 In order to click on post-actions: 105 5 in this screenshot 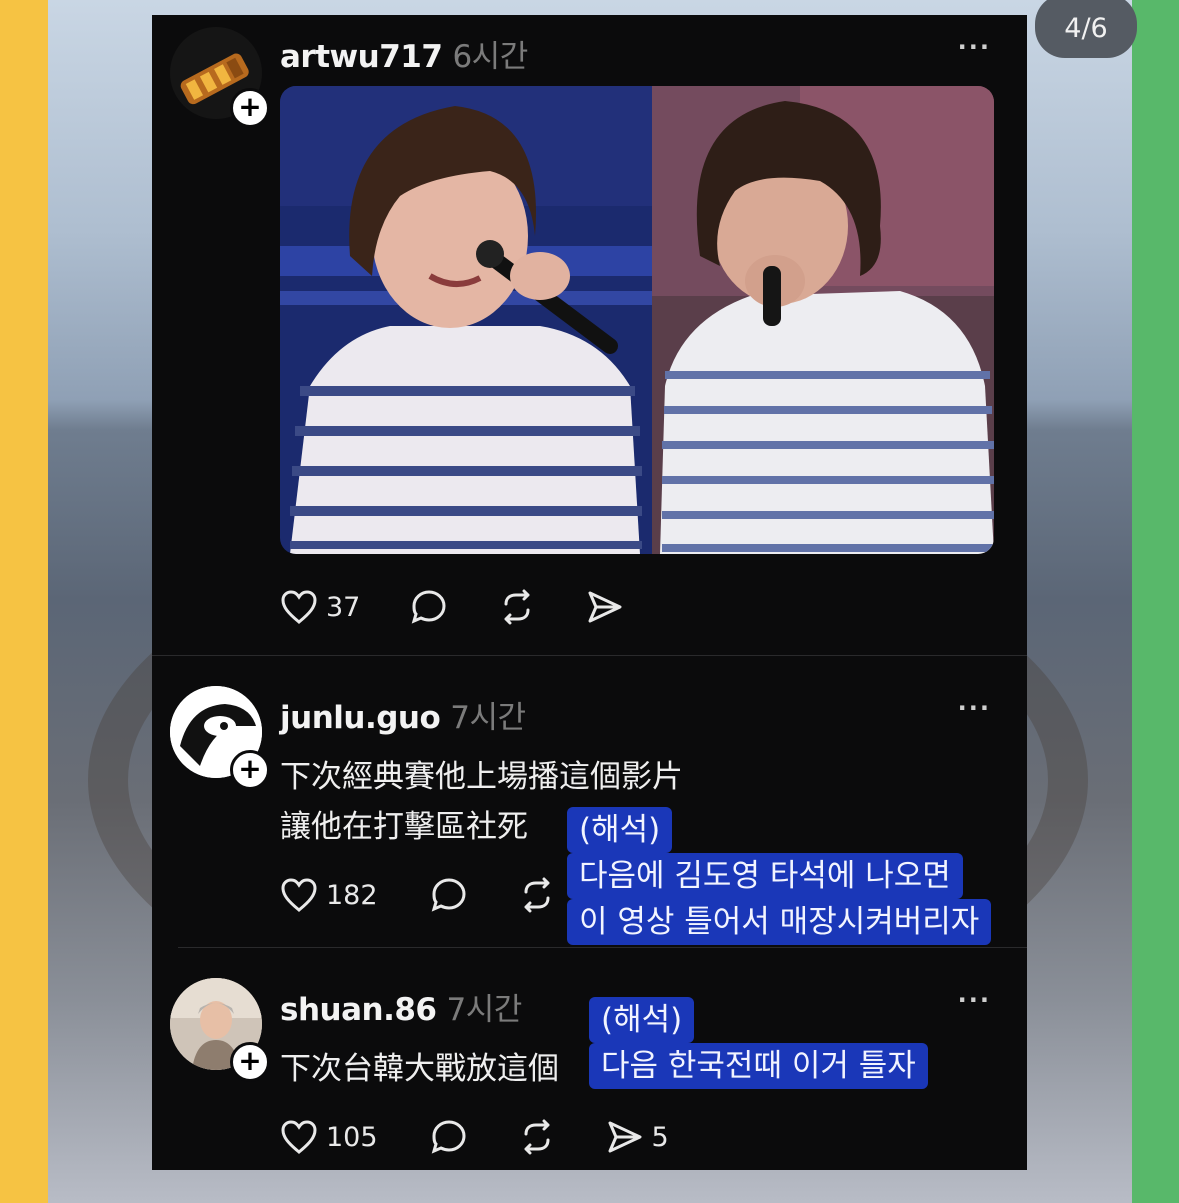, I will do `click(499, 1137)`.